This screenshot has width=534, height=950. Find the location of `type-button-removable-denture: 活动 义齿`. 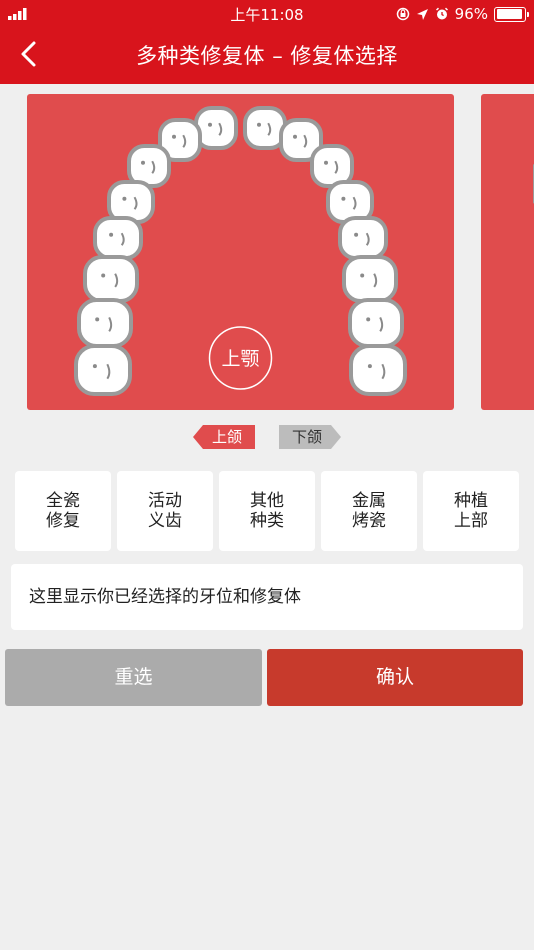

type-button-removable-denture: 活动 义齿 is located at coordinates (165, 511).